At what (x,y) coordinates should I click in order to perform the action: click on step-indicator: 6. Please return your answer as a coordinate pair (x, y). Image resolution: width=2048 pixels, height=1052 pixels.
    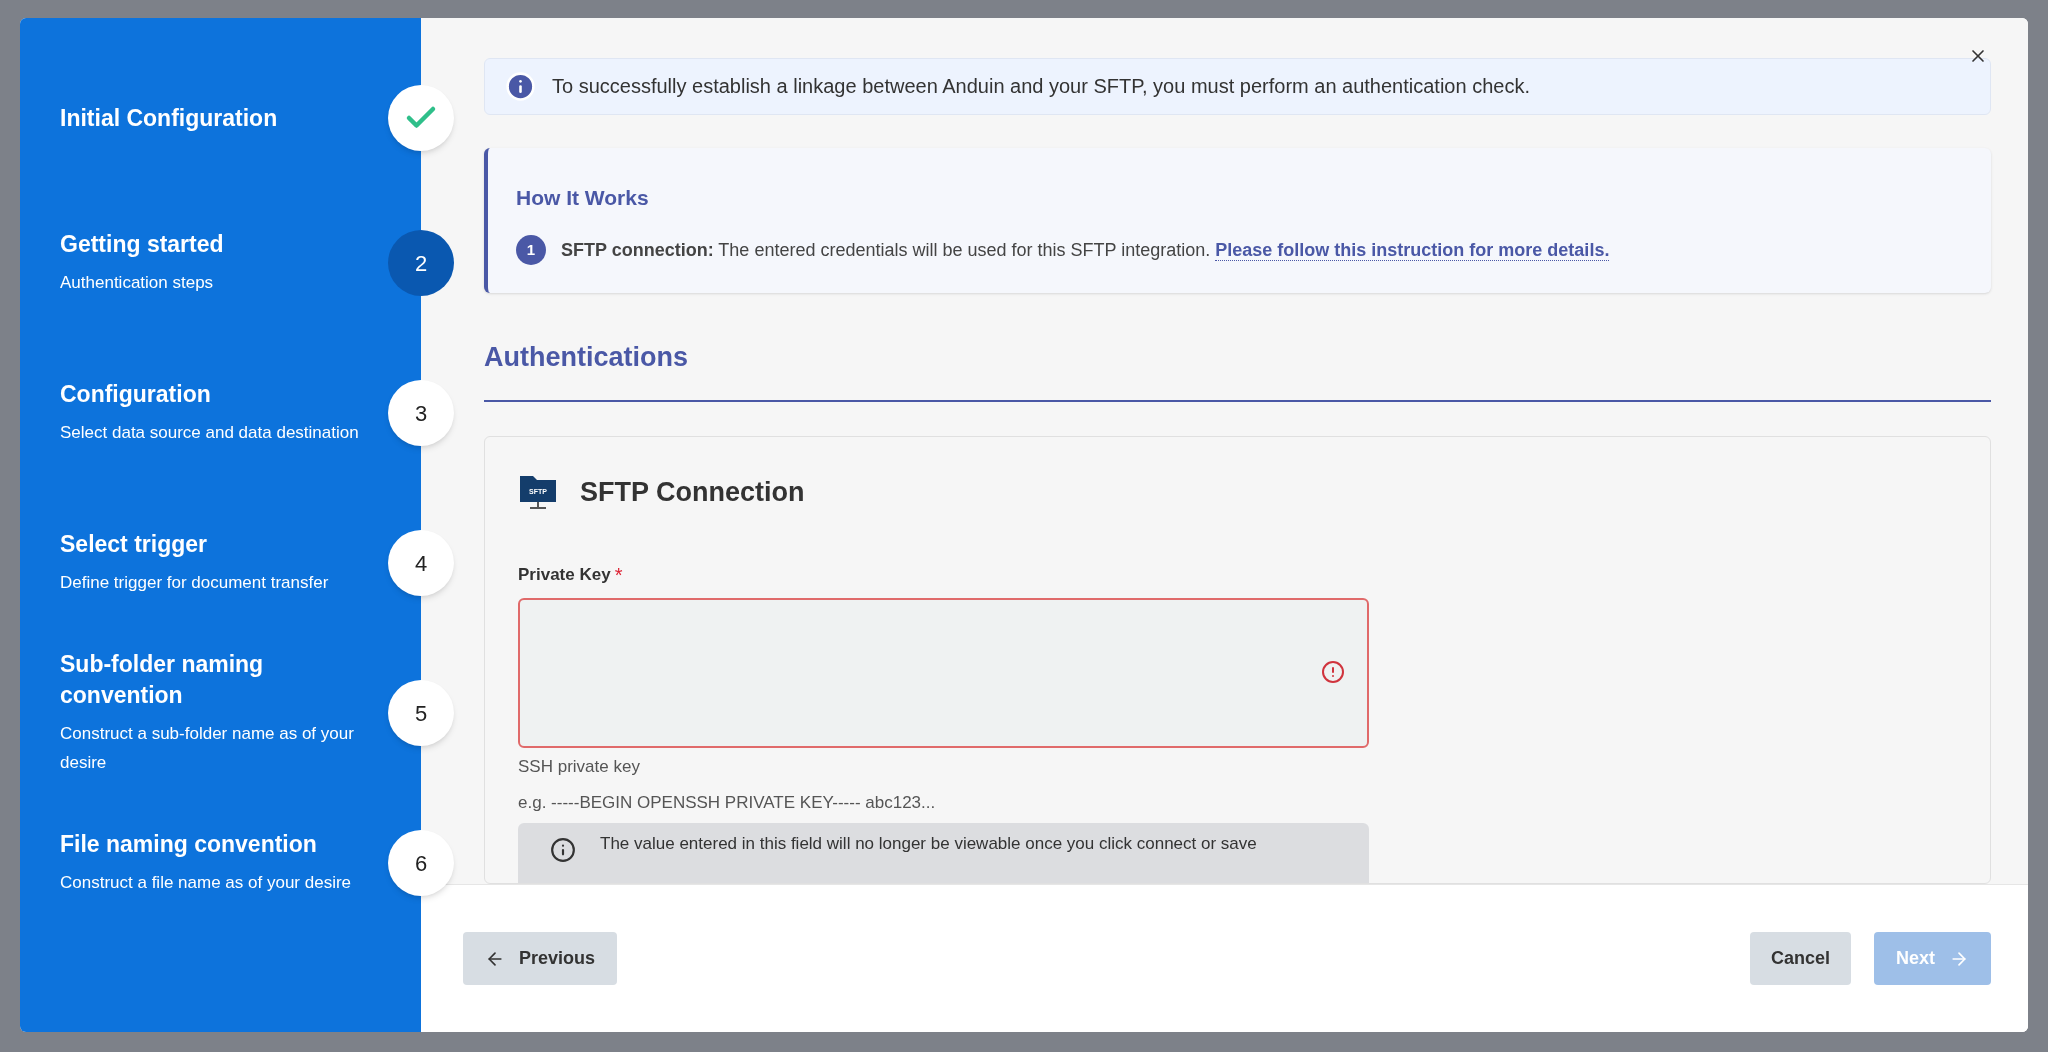
    Looking at the image, I should click on (421, 863).